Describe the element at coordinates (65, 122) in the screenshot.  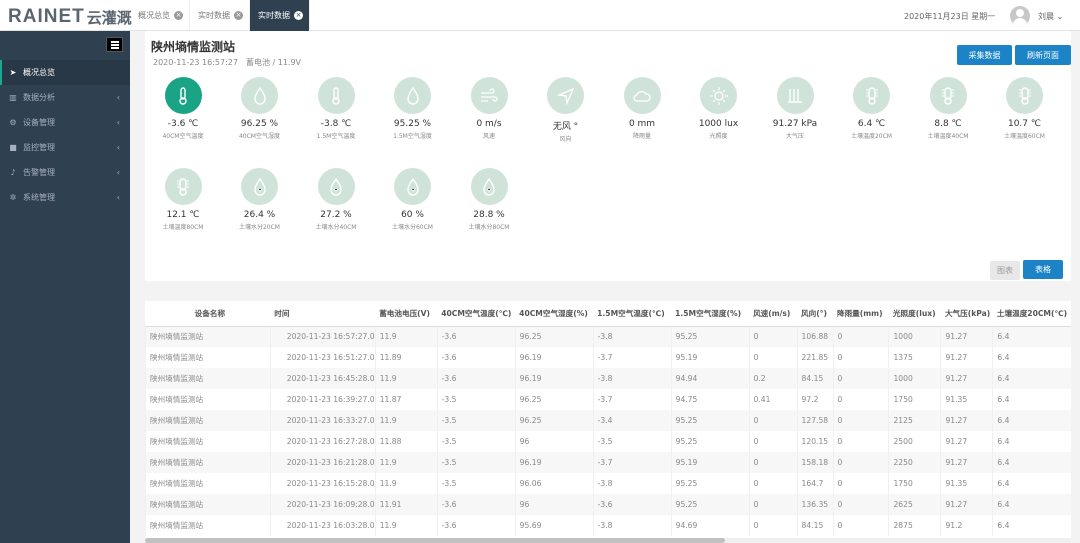
I see `sidebar-item-devices: ⚙ 设备管理 ‹` at that location.